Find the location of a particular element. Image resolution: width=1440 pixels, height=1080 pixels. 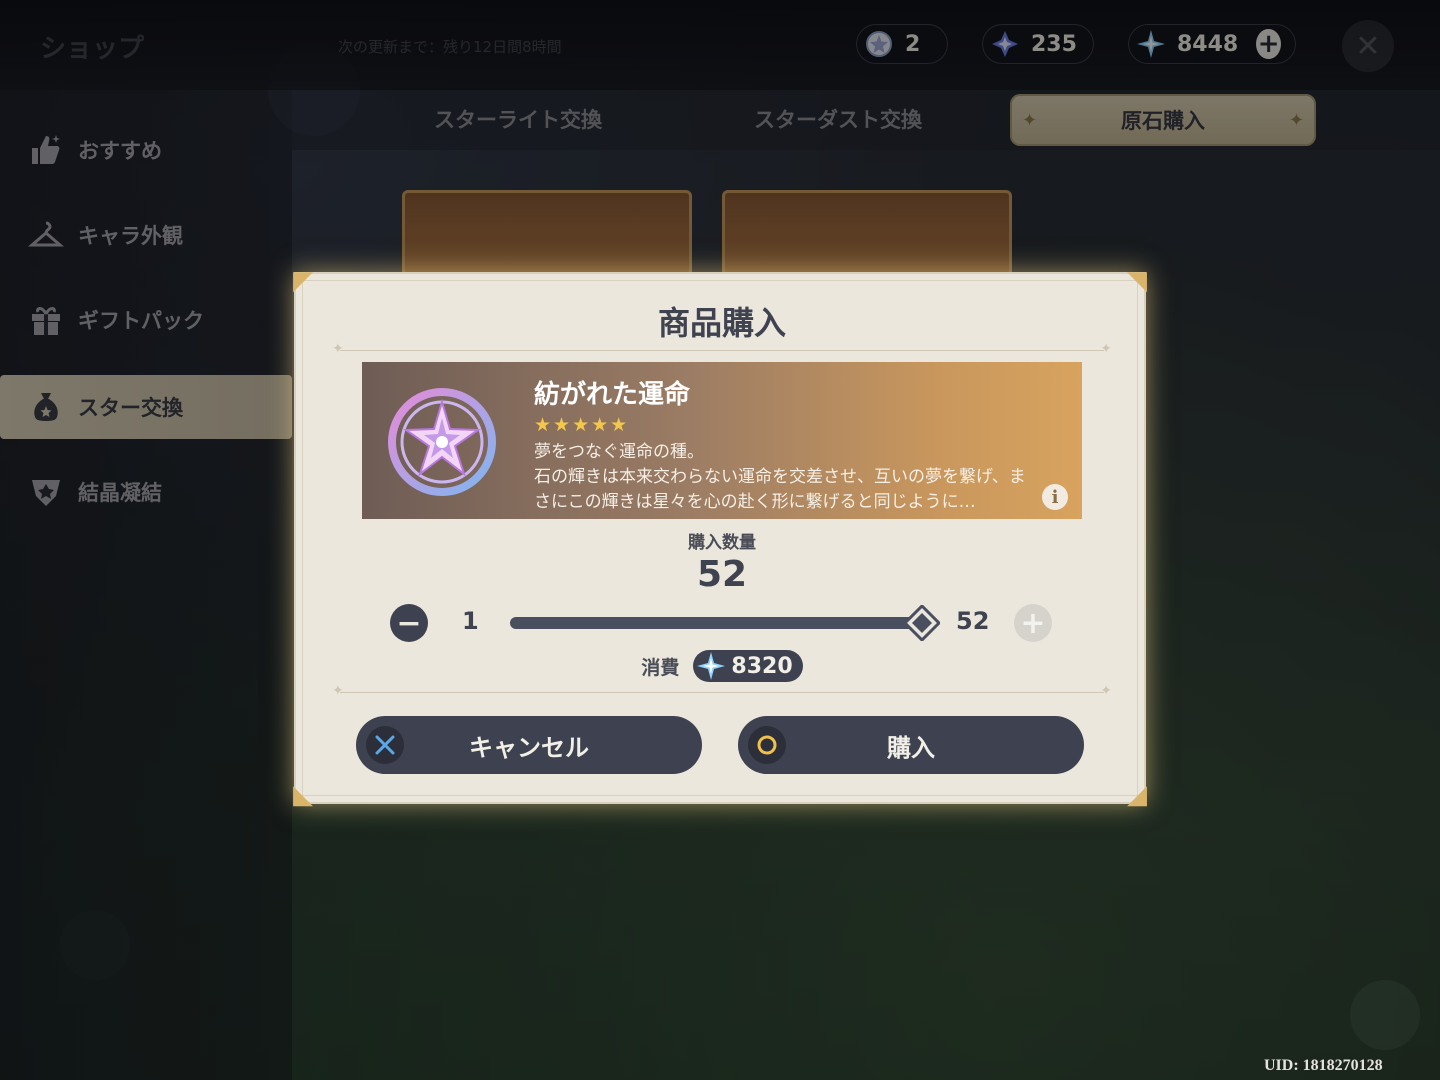

item-name: 紡がれた運命 is located at coordinates (612, 395).